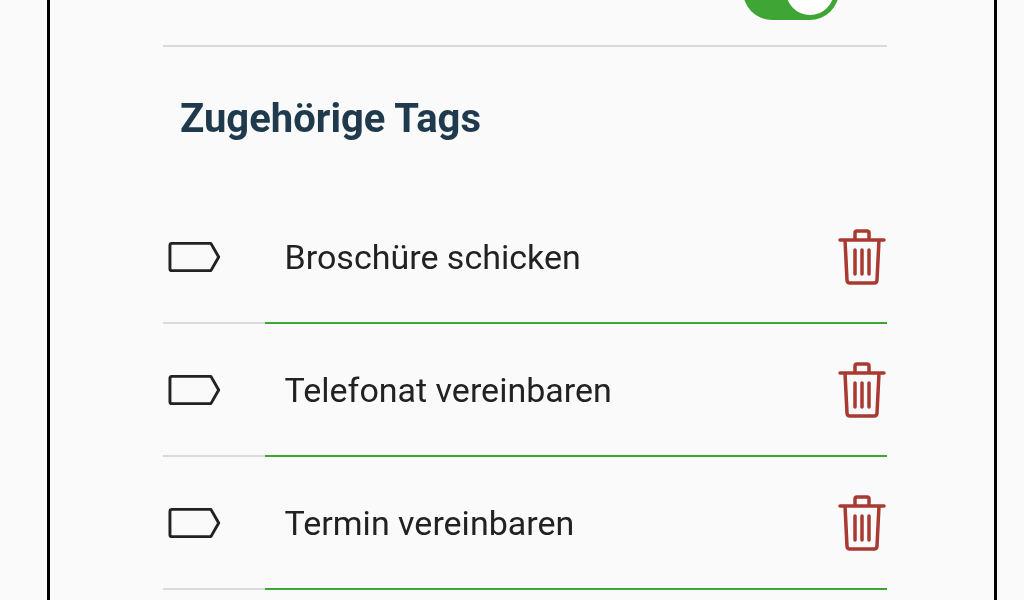  Describe the element at coordinates (508, 256) in the screenshot. I see `tag-label: Broschüre schicken` at that location.